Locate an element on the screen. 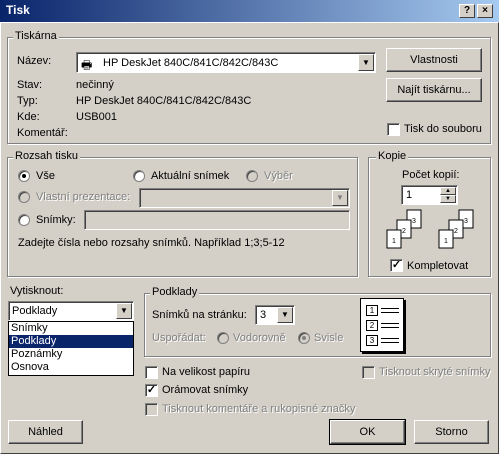 The image size is (499, 454). help-button: ? is located at coordinates (467, 11).